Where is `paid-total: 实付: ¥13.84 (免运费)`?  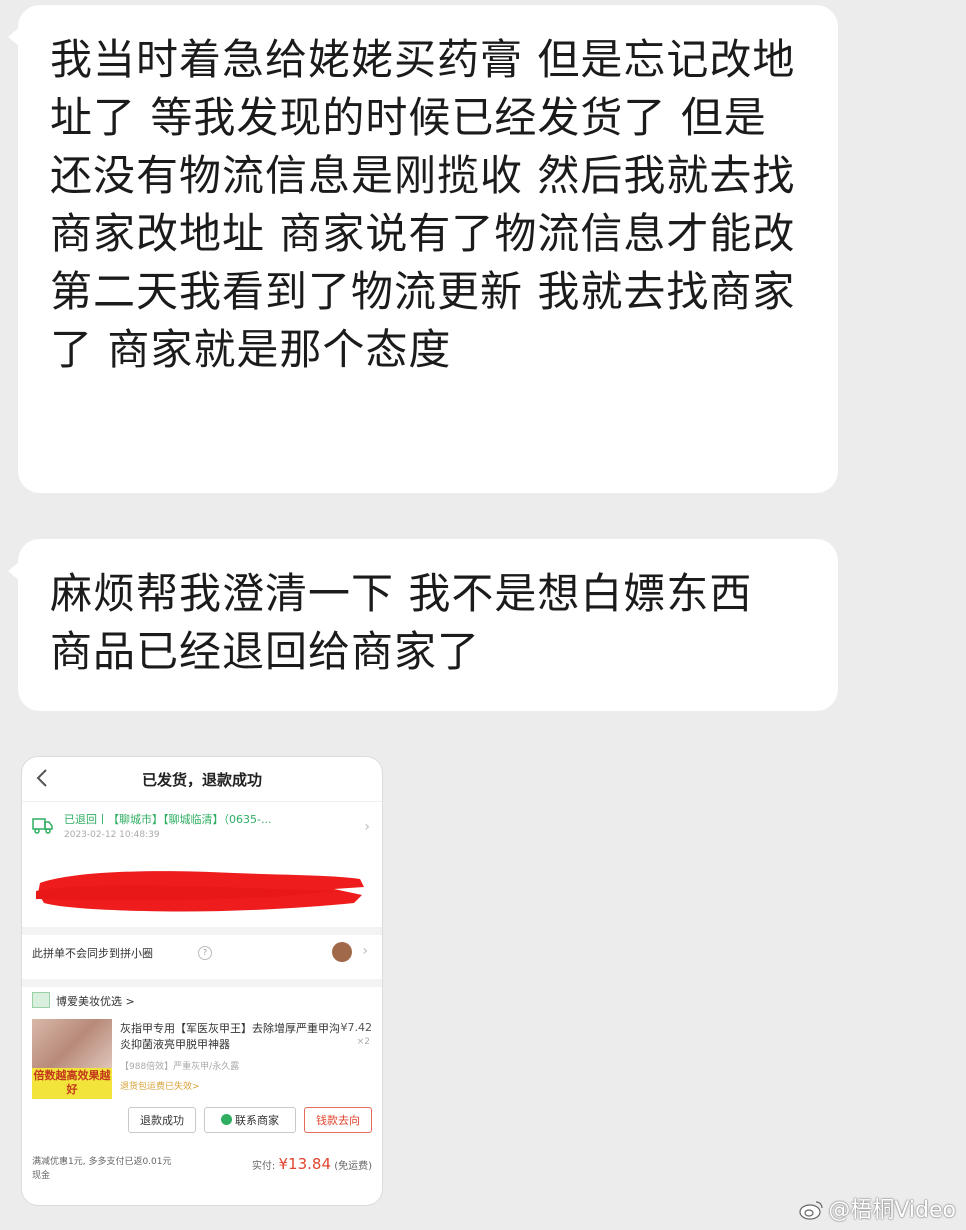 paid-total: 实付: ¥13.84 (免运费) is located at coordinates (312, 1164).